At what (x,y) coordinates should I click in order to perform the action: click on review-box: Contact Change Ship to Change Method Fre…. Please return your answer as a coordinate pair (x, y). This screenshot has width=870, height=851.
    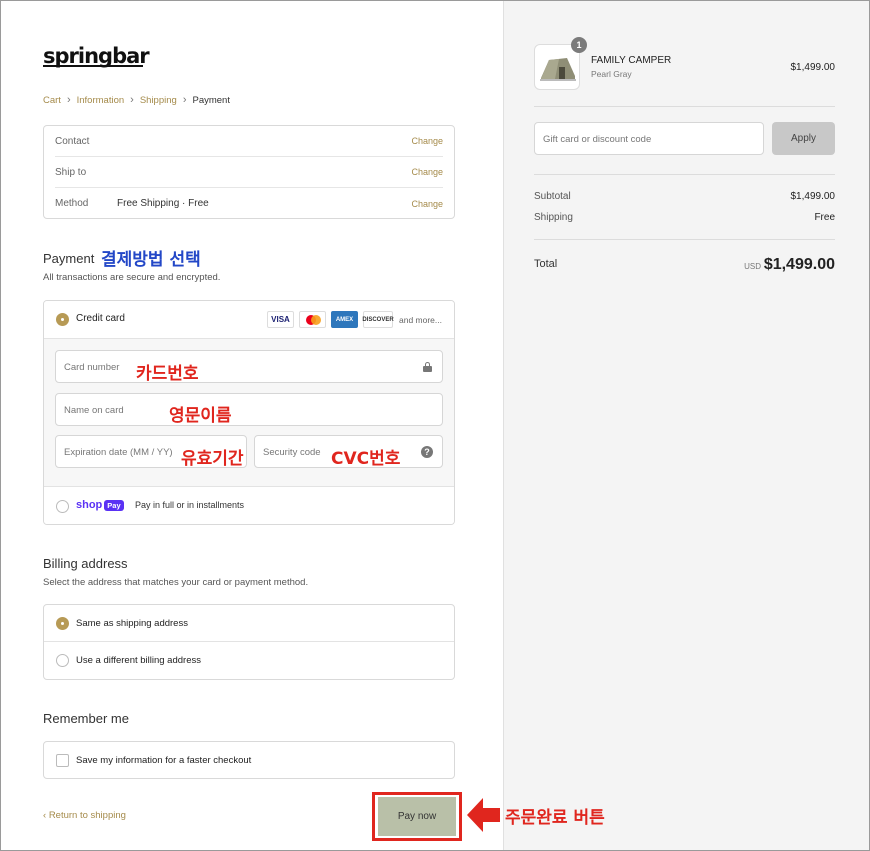
    Looking at the image, I should click on (249, 172).